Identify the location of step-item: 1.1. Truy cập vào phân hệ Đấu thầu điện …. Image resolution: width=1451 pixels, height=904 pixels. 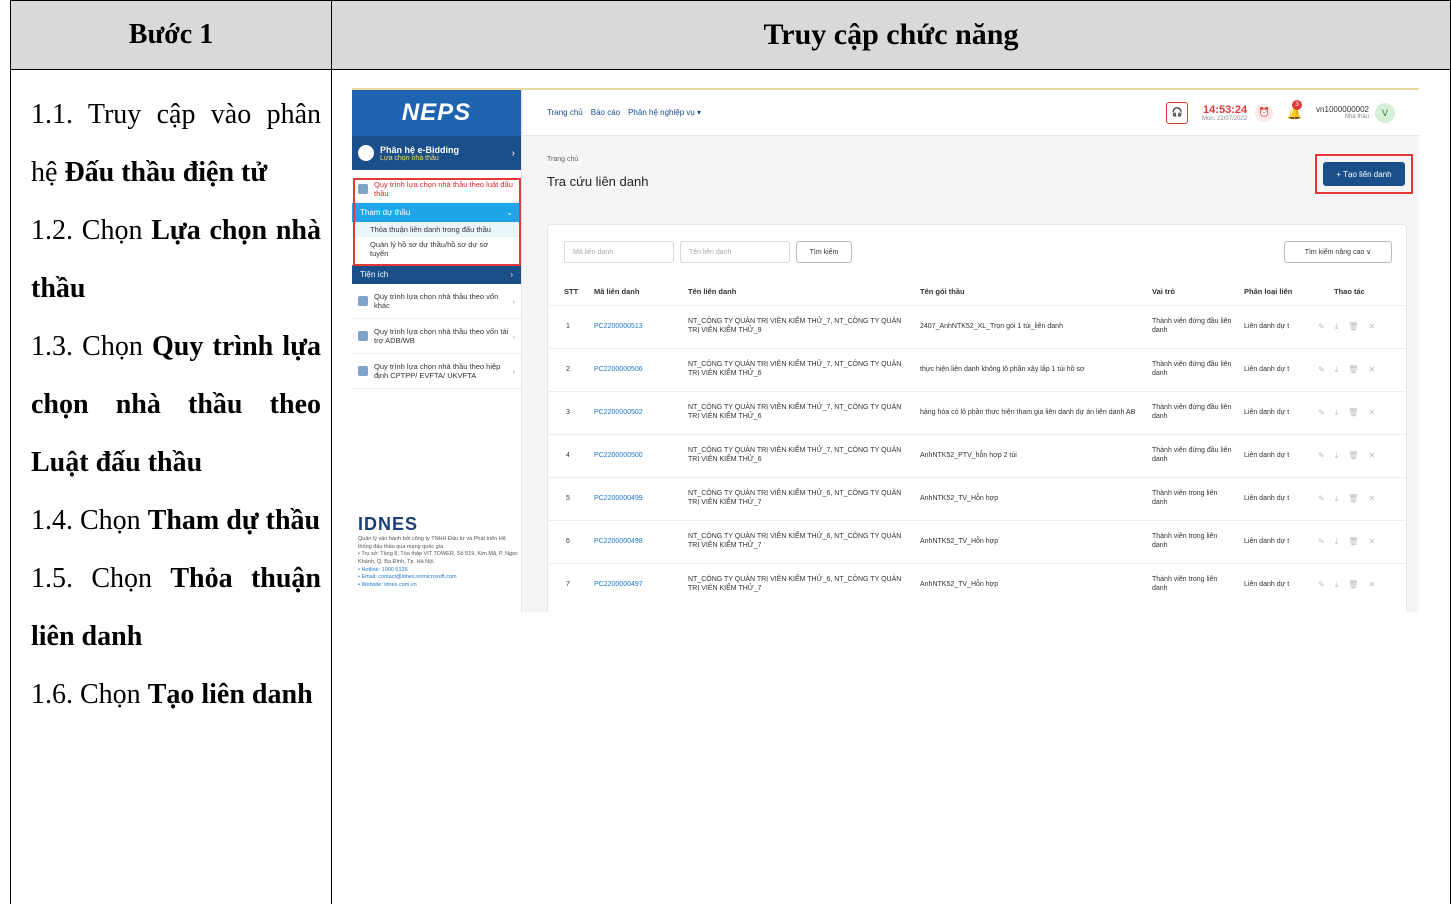
(176, 143).